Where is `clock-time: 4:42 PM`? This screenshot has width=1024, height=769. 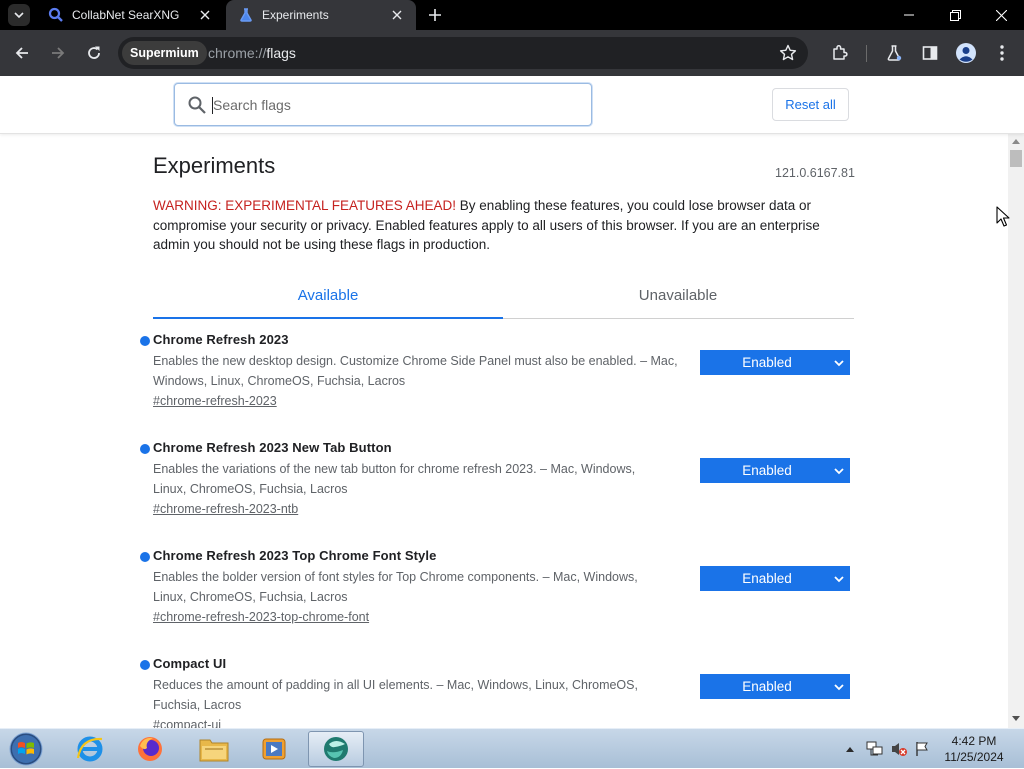
clock-time: 4:42 PM is located at coordinates (974, 741).